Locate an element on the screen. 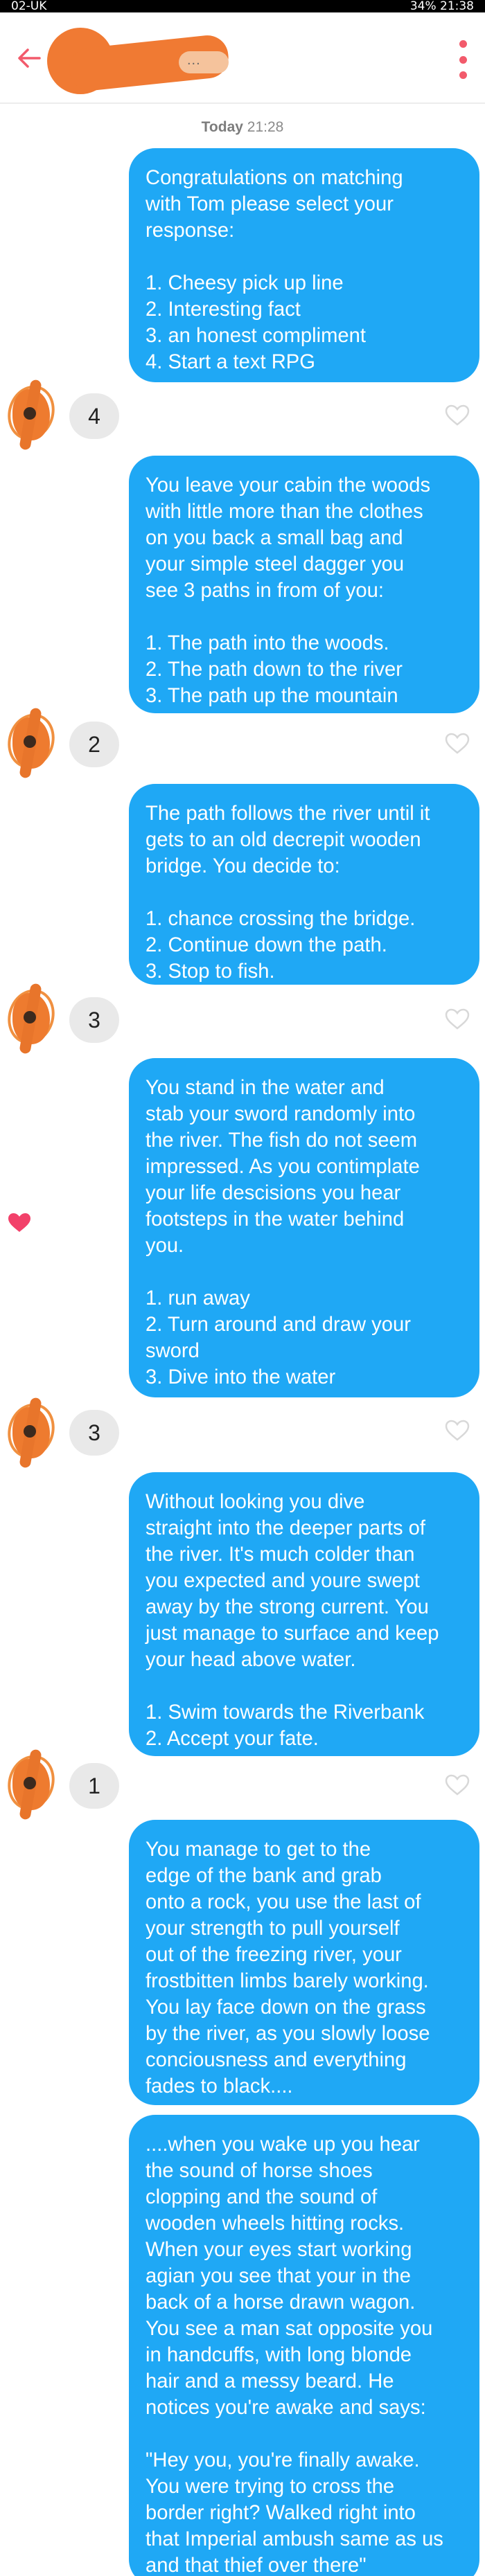 The image size is (485, 2576). status-bar: 02-UK 34% 21:38 is located at coordinates (242, 6).